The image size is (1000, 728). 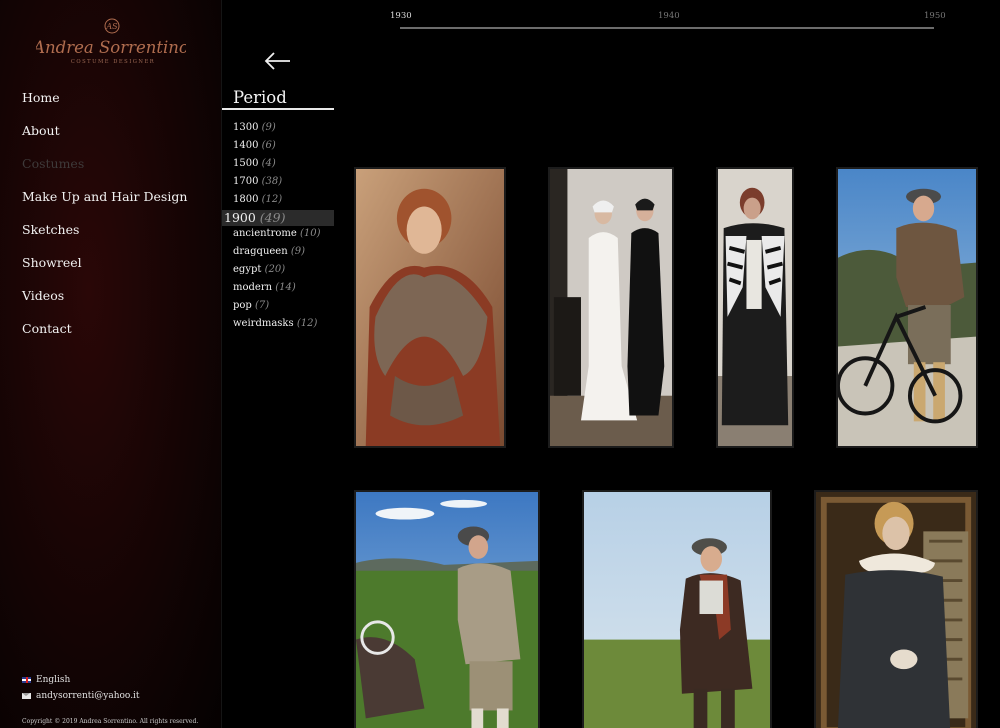 What do you see at coordinates (53, 680) in the screenshot?
I see `language-label: English` at bounding box center [53, 680].